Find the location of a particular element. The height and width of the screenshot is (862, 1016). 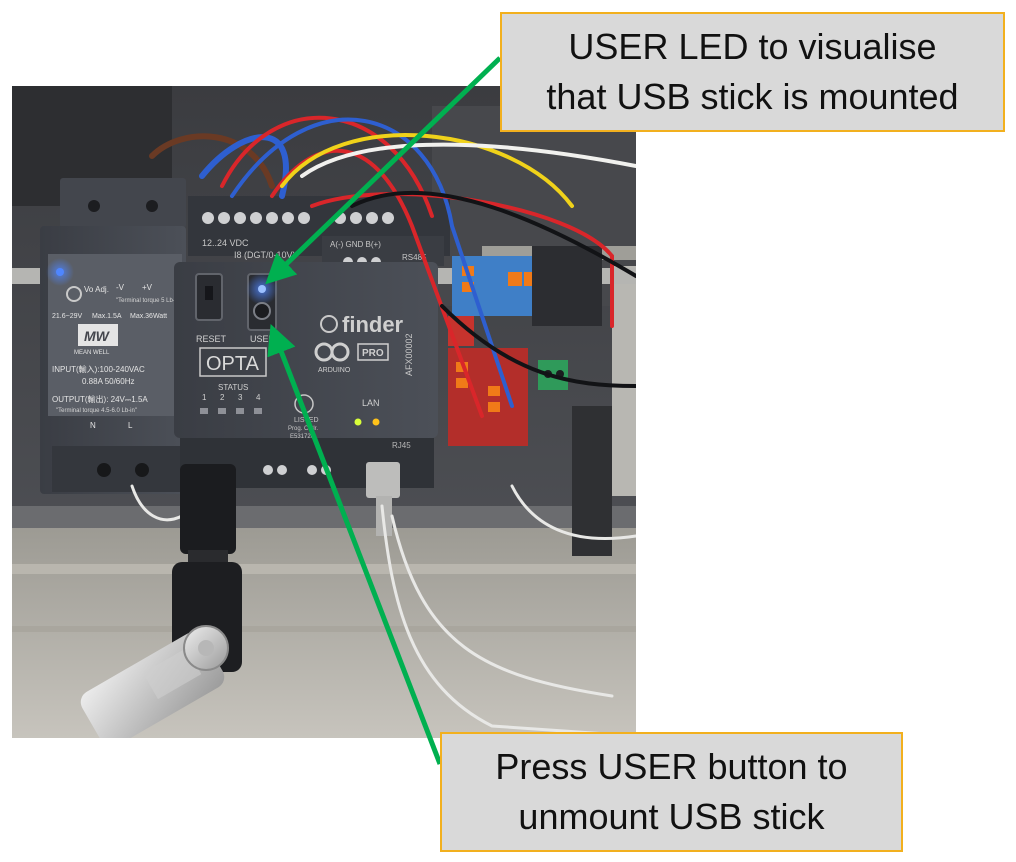

lan-link-led is located at coordinates (358, 422).